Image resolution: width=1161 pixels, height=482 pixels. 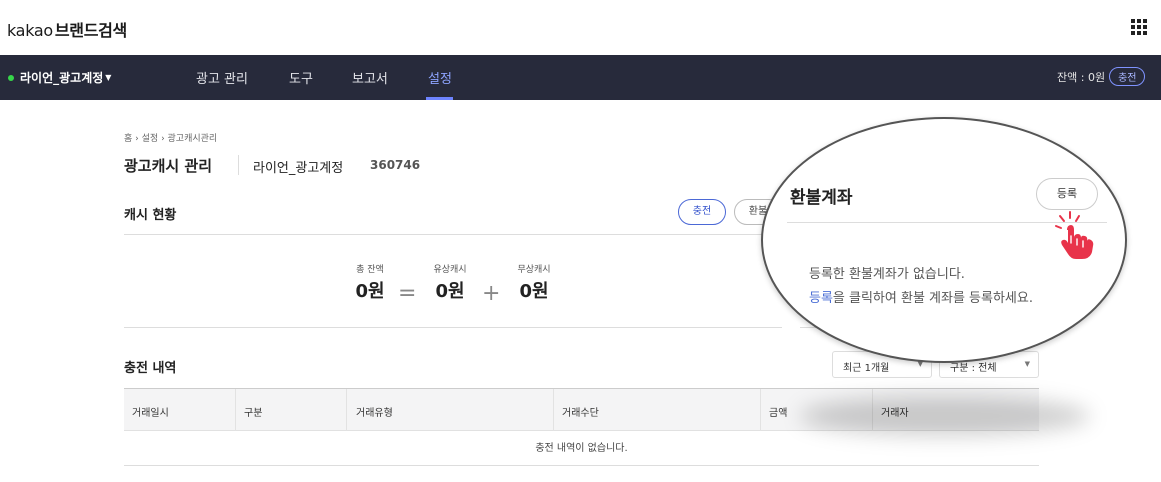 What do you see at coordinates (370, 291) in the screenshot?
I see `total-balance-value: 0원` at bounding box center [370, 291].